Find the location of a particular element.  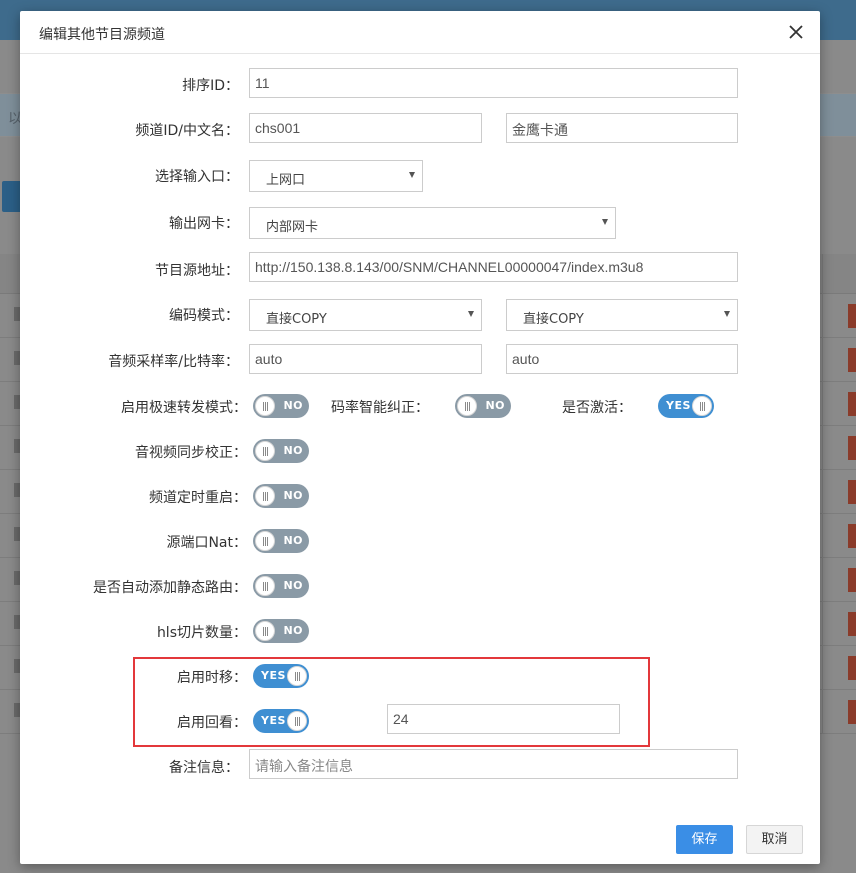

channel-label: 频道ID/中文名： is located at coordinates (187, 131).